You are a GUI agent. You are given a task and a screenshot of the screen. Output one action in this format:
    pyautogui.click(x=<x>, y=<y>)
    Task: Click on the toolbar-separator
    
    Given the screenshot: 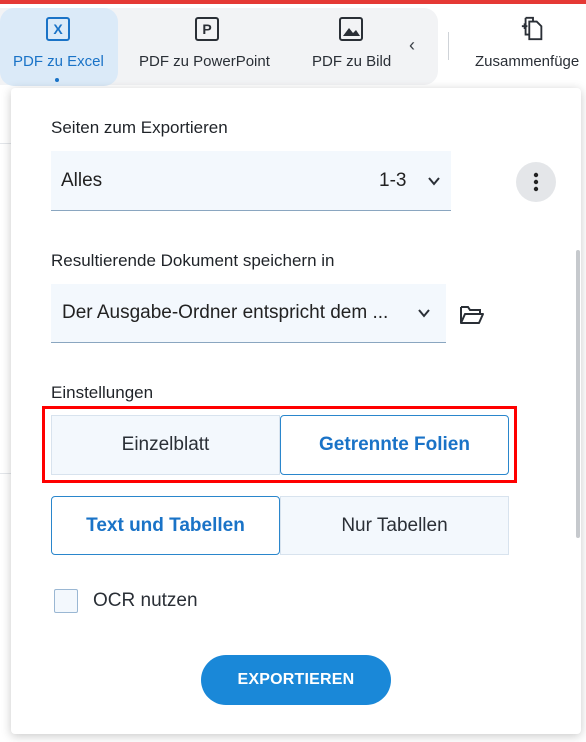 What is the action you would take?
    pyautogui.click(x=448, y=46)
    